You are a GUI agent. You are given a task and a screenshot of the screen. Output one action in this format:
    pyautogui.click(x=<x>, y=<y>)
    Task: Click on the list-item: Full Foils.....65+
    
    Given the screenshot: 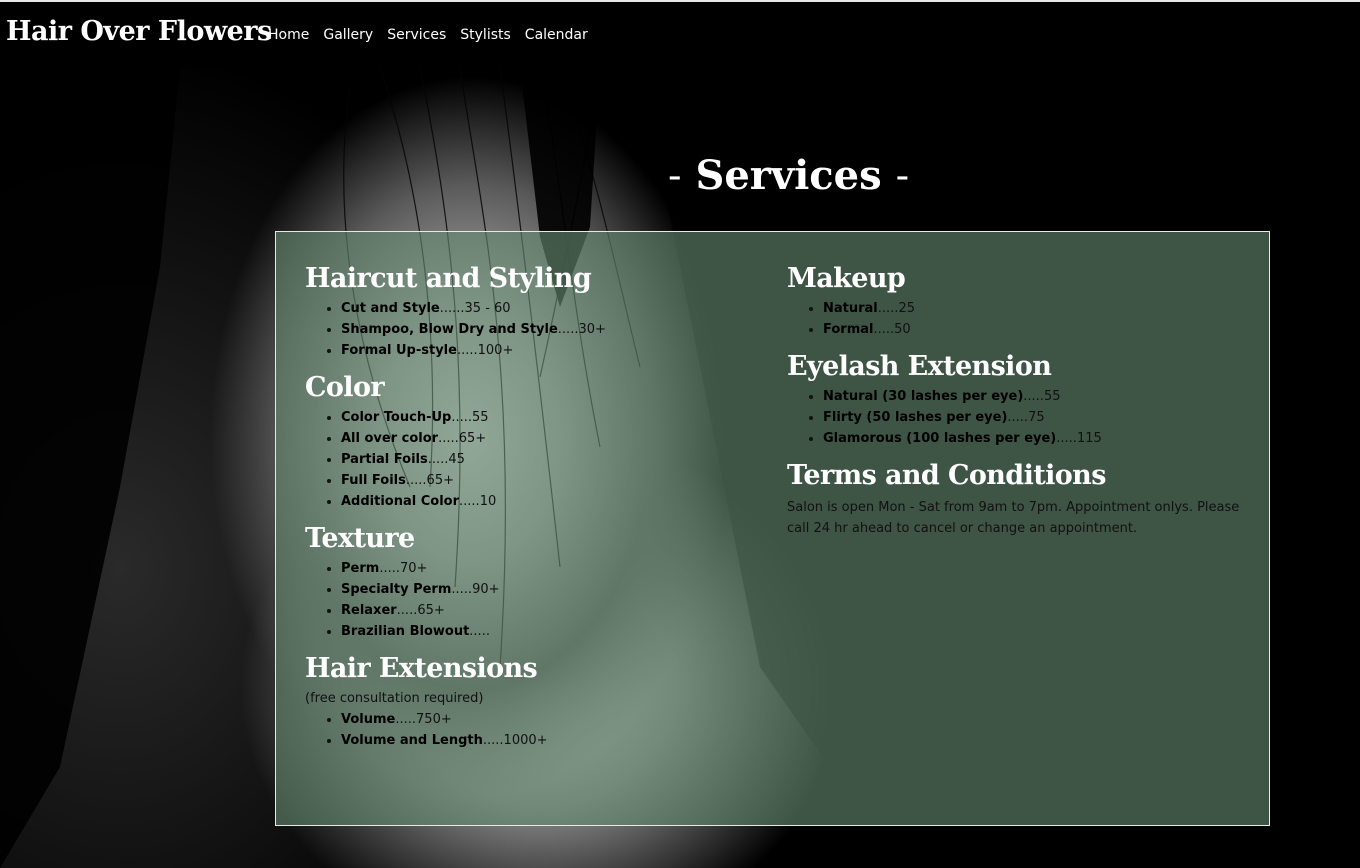 What is the action you would take?
    pyautogui.click(x=548, y=480)
    